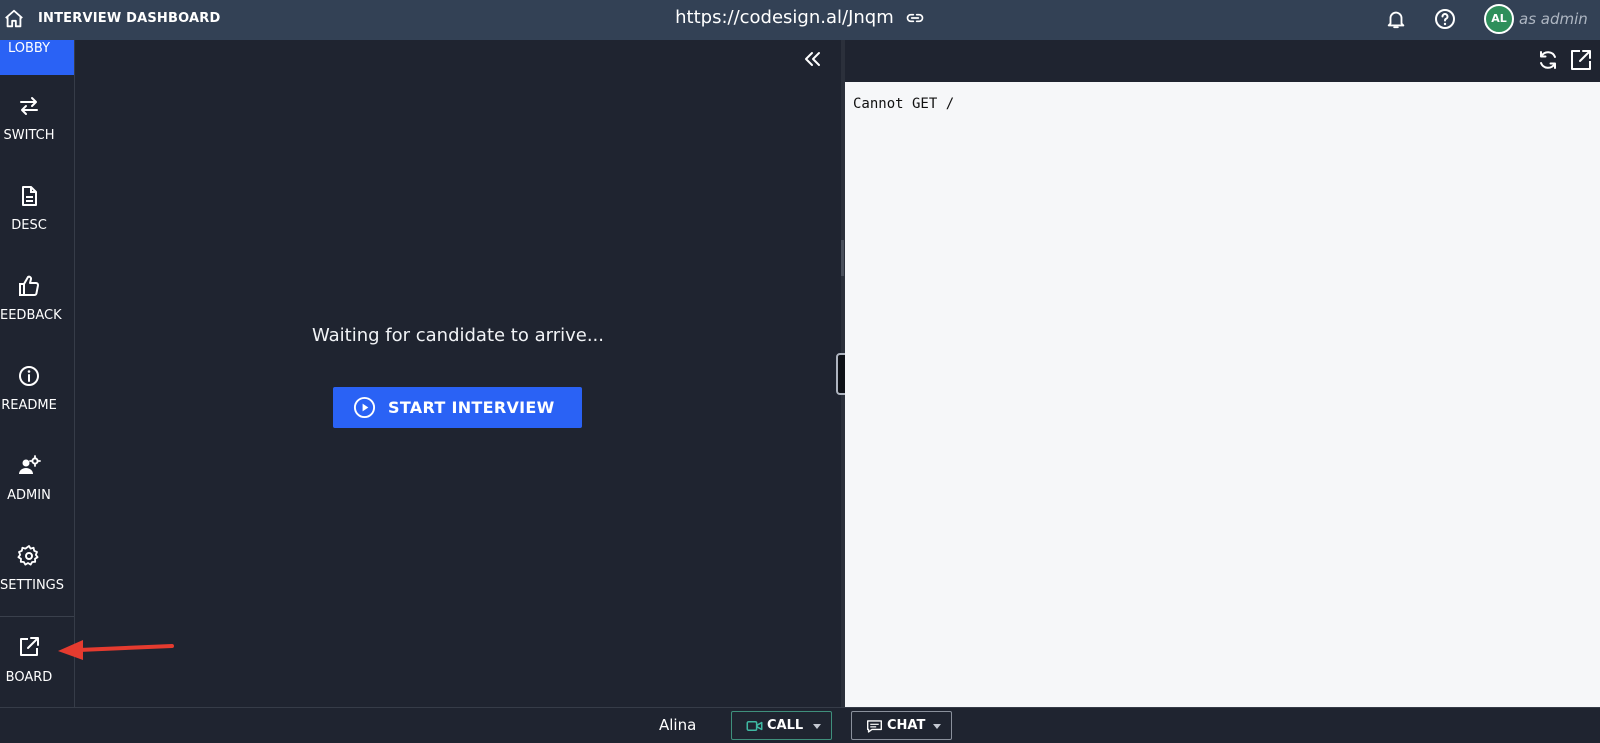 This screenshot has height=743, width=1600. Describe the element at coordinates (29, 285) in the screenshot. I see `thumbs-up-icon` at that location.